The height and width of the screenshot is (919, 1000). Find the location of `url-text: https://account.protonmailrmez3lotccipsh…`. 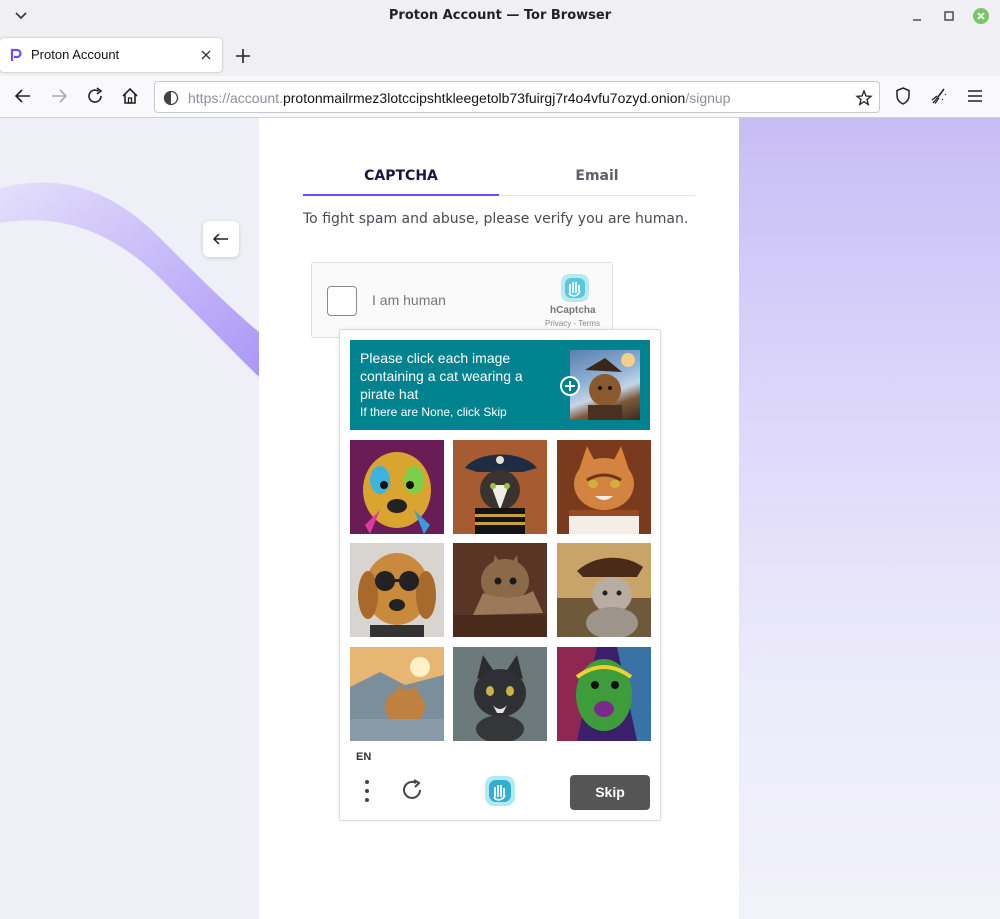

url-text: https://account.protonmailrmez3lotccipsh… is located at coordinates (459, 98).